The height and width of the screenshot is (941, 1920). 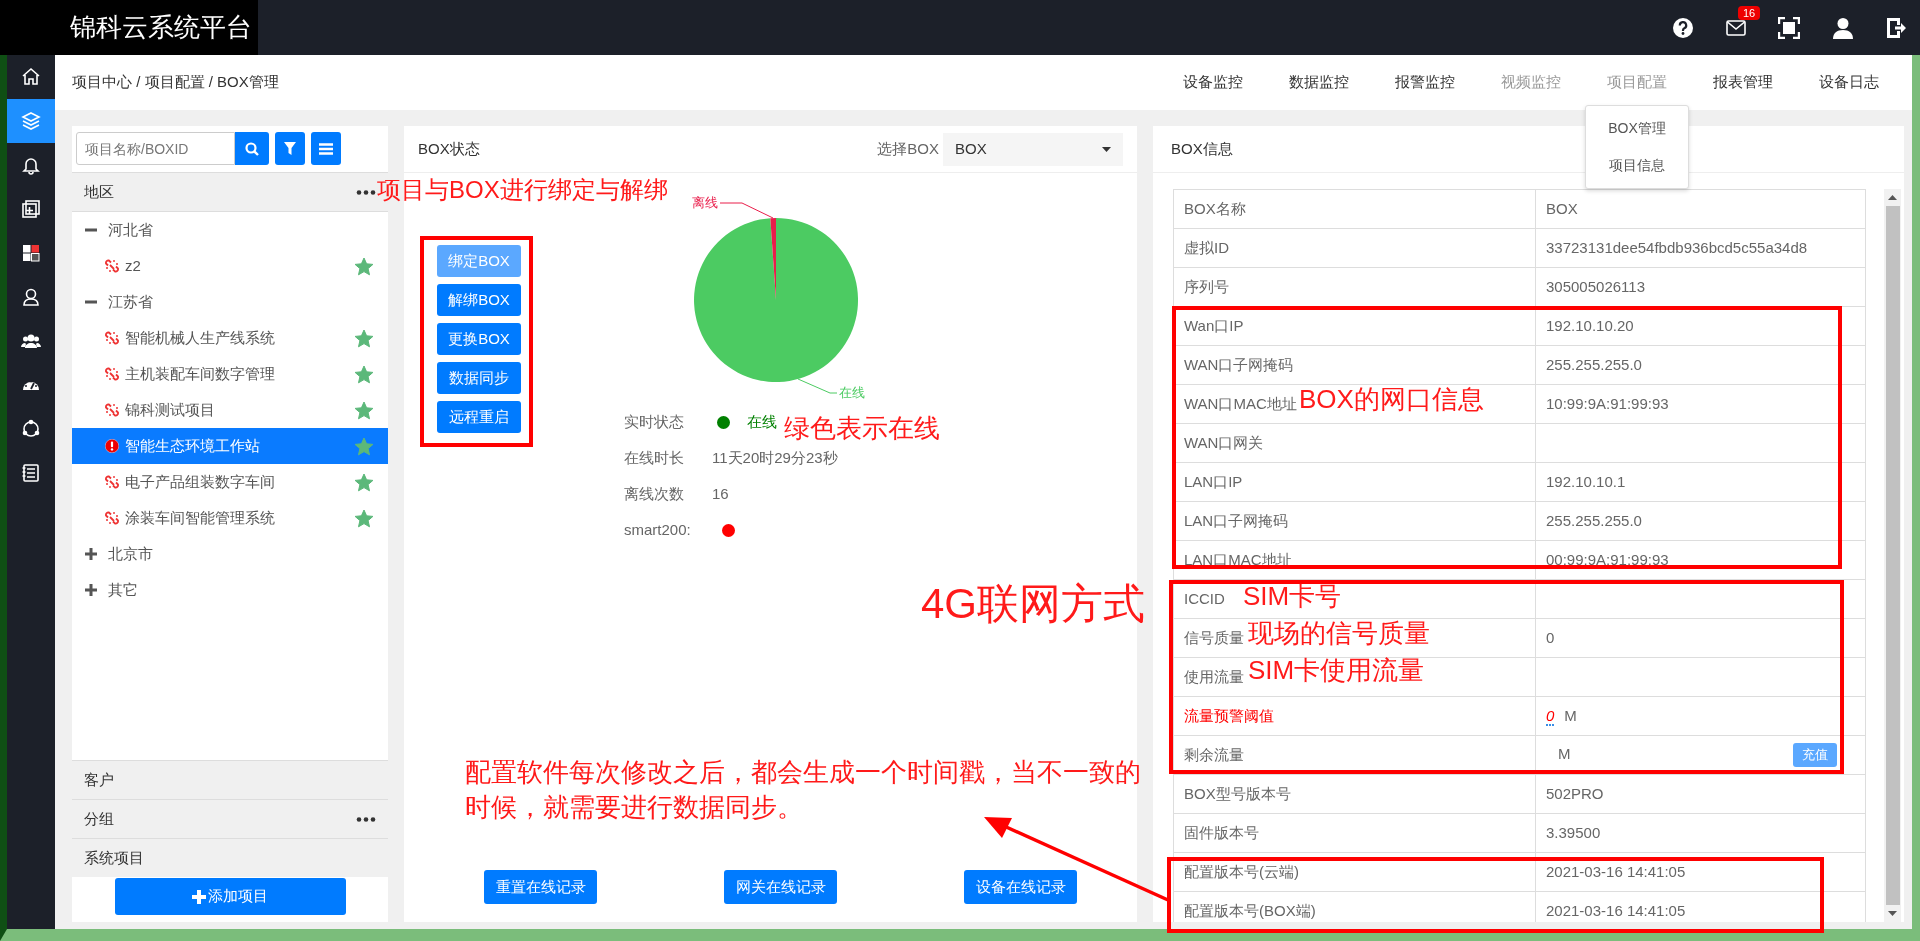 I want to click on table-cell: 10:99:9A:91:99:93, so click(x=1700, y=404).